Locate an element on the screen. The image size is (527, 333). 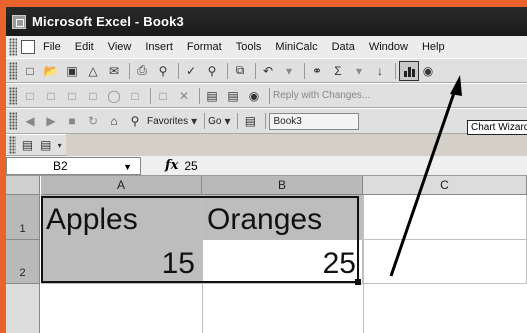
name-box: B2 ▼ is located at coordinates (73, 165).